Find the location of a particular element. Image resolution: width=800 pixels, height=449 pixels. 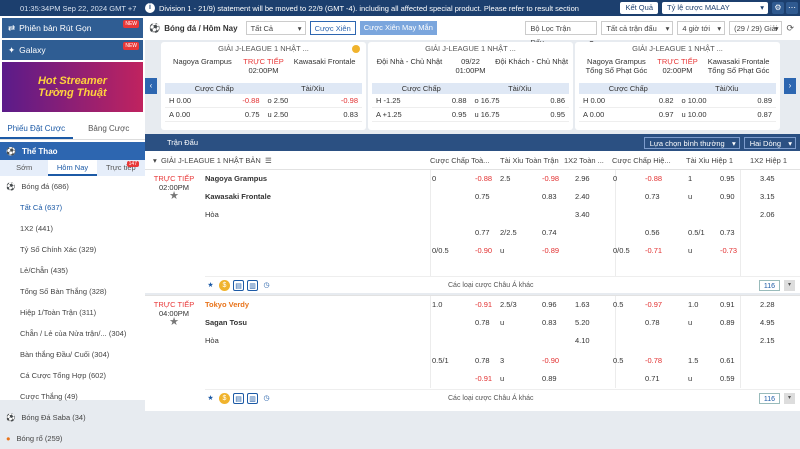

next-arrow-icon: › is located at coordinates (790, 86).